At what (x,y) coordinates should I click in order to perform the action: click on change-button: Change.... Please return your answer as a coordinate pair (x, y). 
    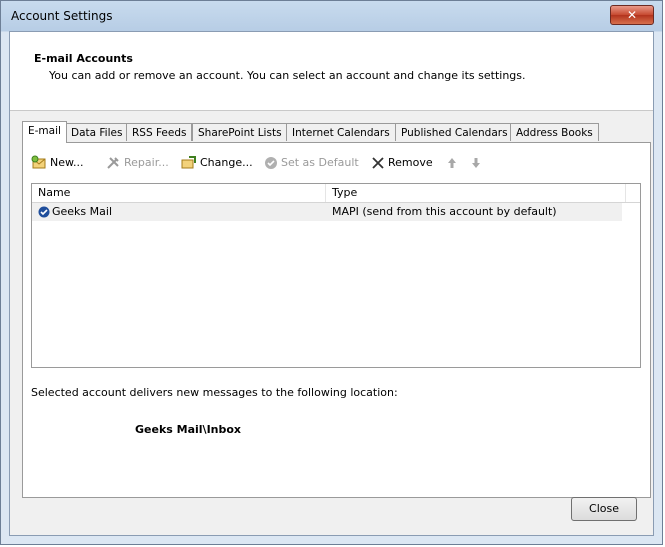
    Looking at the image, I should click on (217, 163).